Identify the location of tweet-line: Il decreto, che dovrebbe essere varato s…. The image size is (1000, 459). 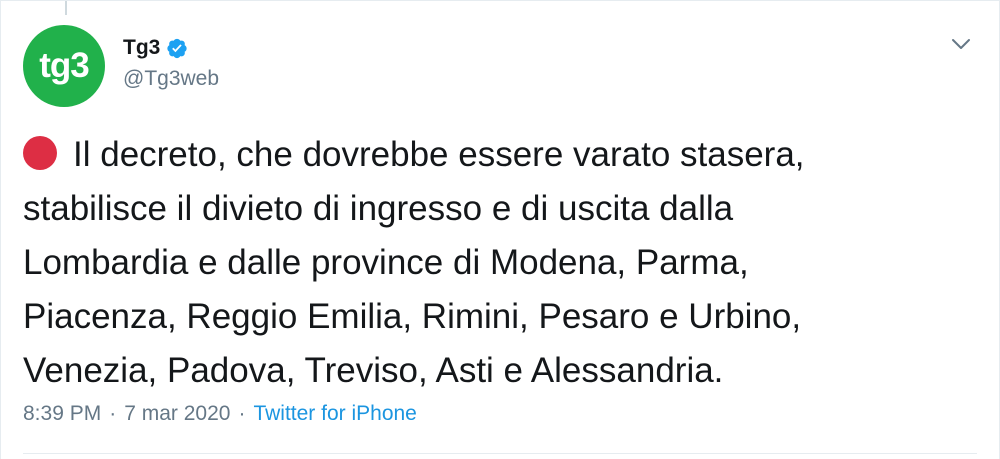
(473, 155).